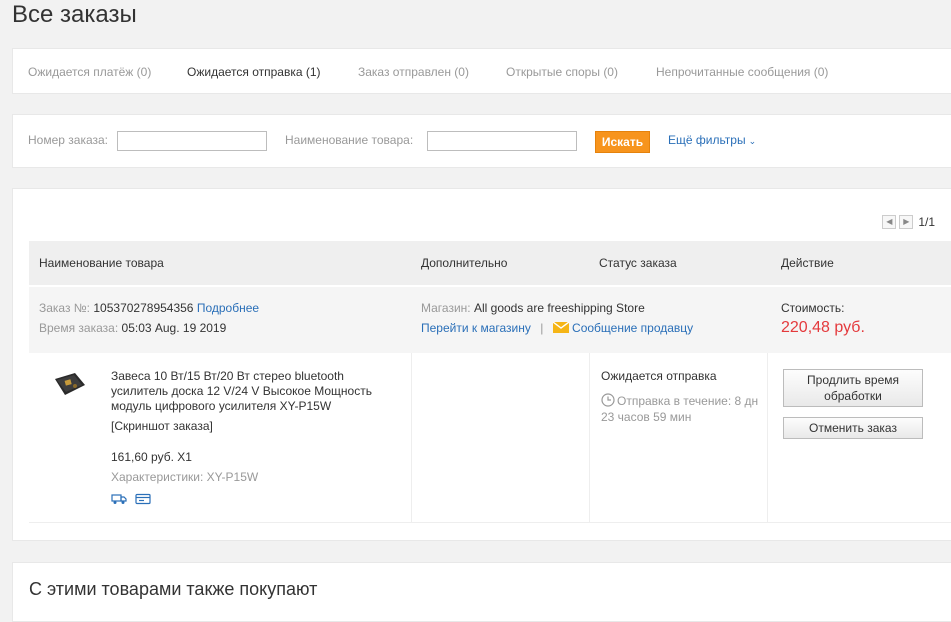 This screenshot has height=622, width=951. What do you see at coordinates (464, 263) in the screenshot?
I see `column-header-additional: Дополнительно` at bounding box center [464, 263].